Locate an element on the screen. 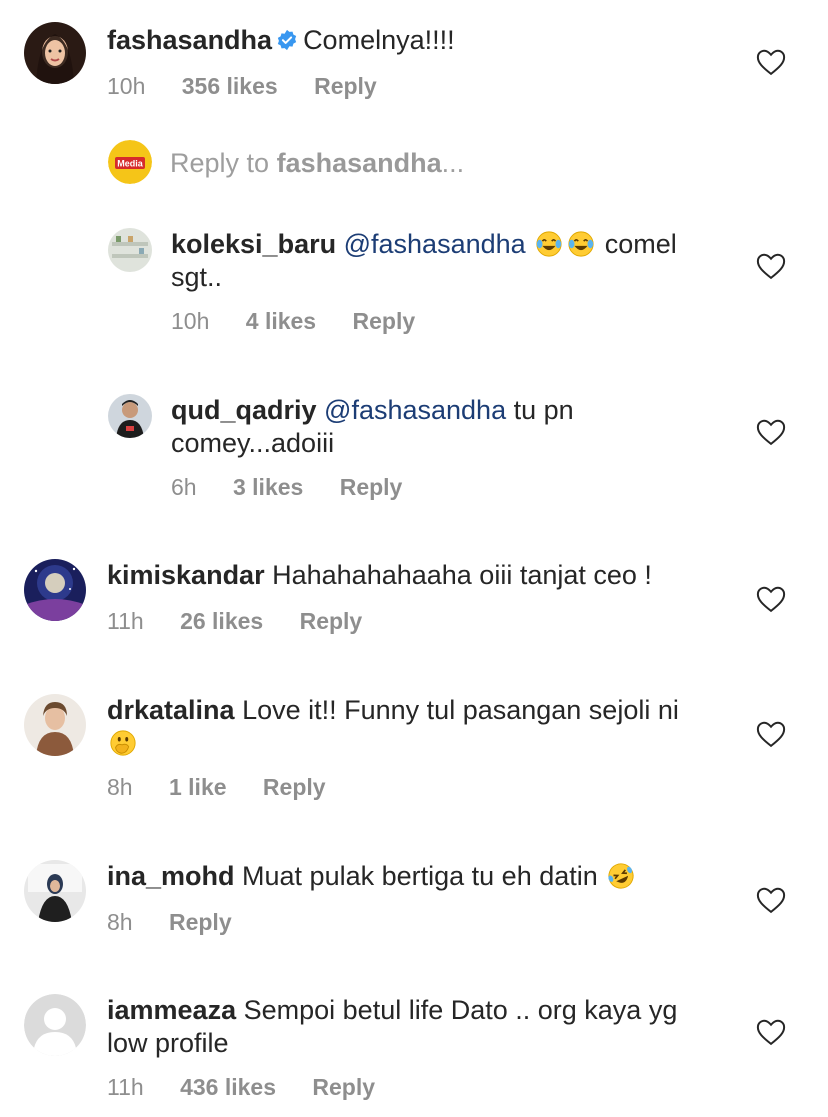 The image size is (828, 1117). username: iammeaza is located at coordinates (171, 1010).